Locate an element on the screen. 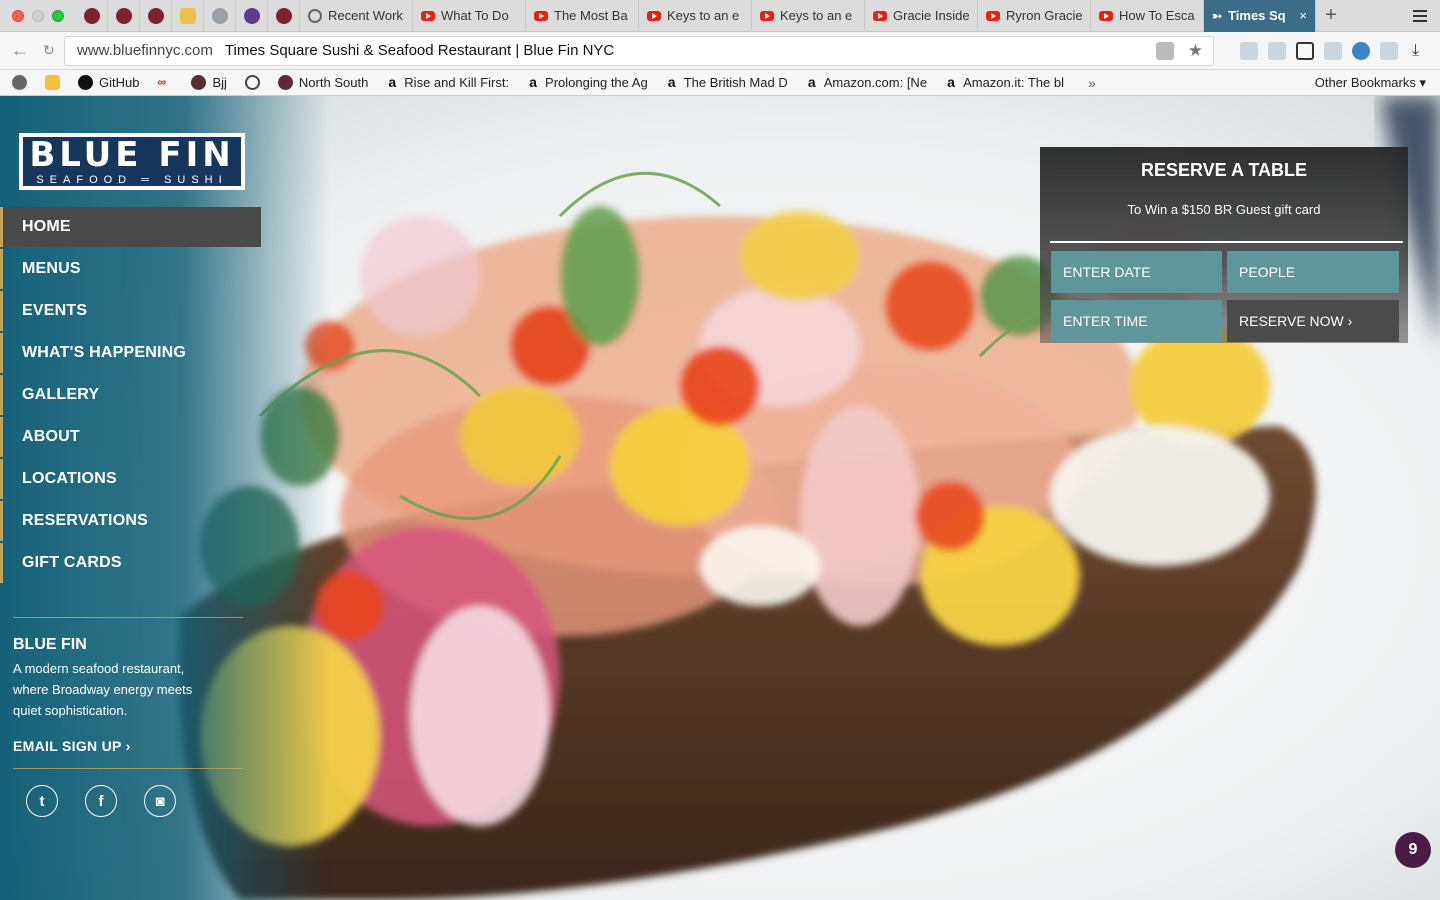 The width and height of the screenshot is (1440, 900). browser-tab: Gracie Inside is located at coordinates (921, 16).